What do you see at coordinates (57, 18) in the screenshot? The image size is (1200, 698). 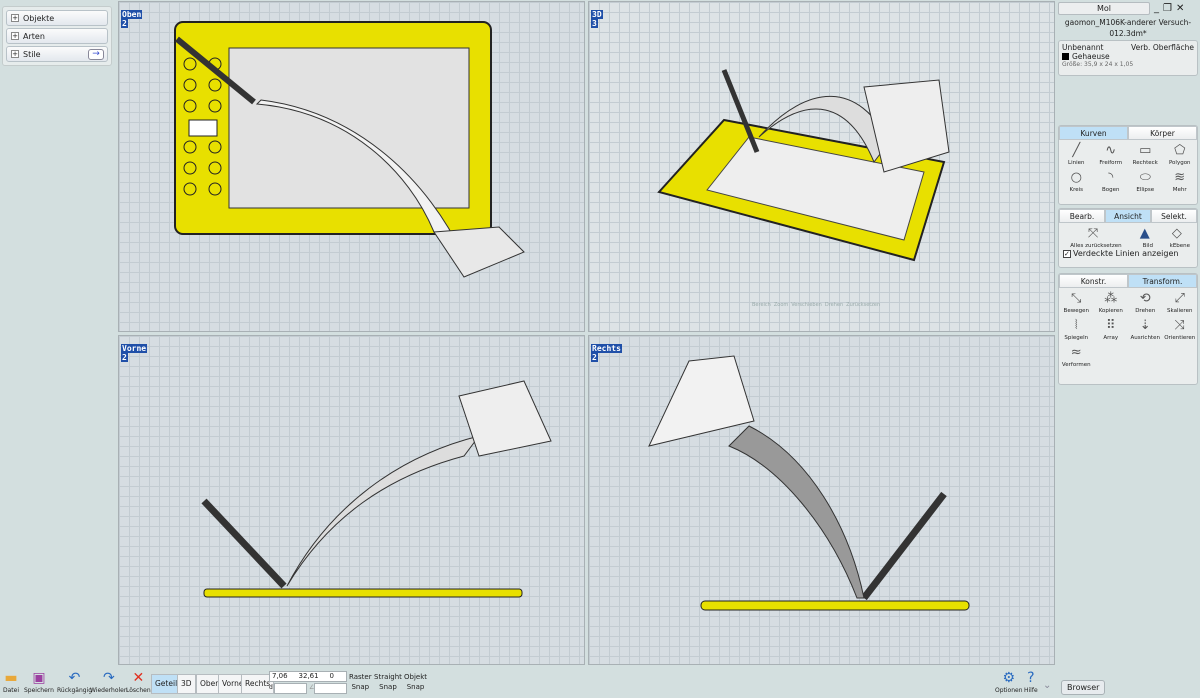 I see `objekte-section: + Objekte` at bounding box center [57, 18].